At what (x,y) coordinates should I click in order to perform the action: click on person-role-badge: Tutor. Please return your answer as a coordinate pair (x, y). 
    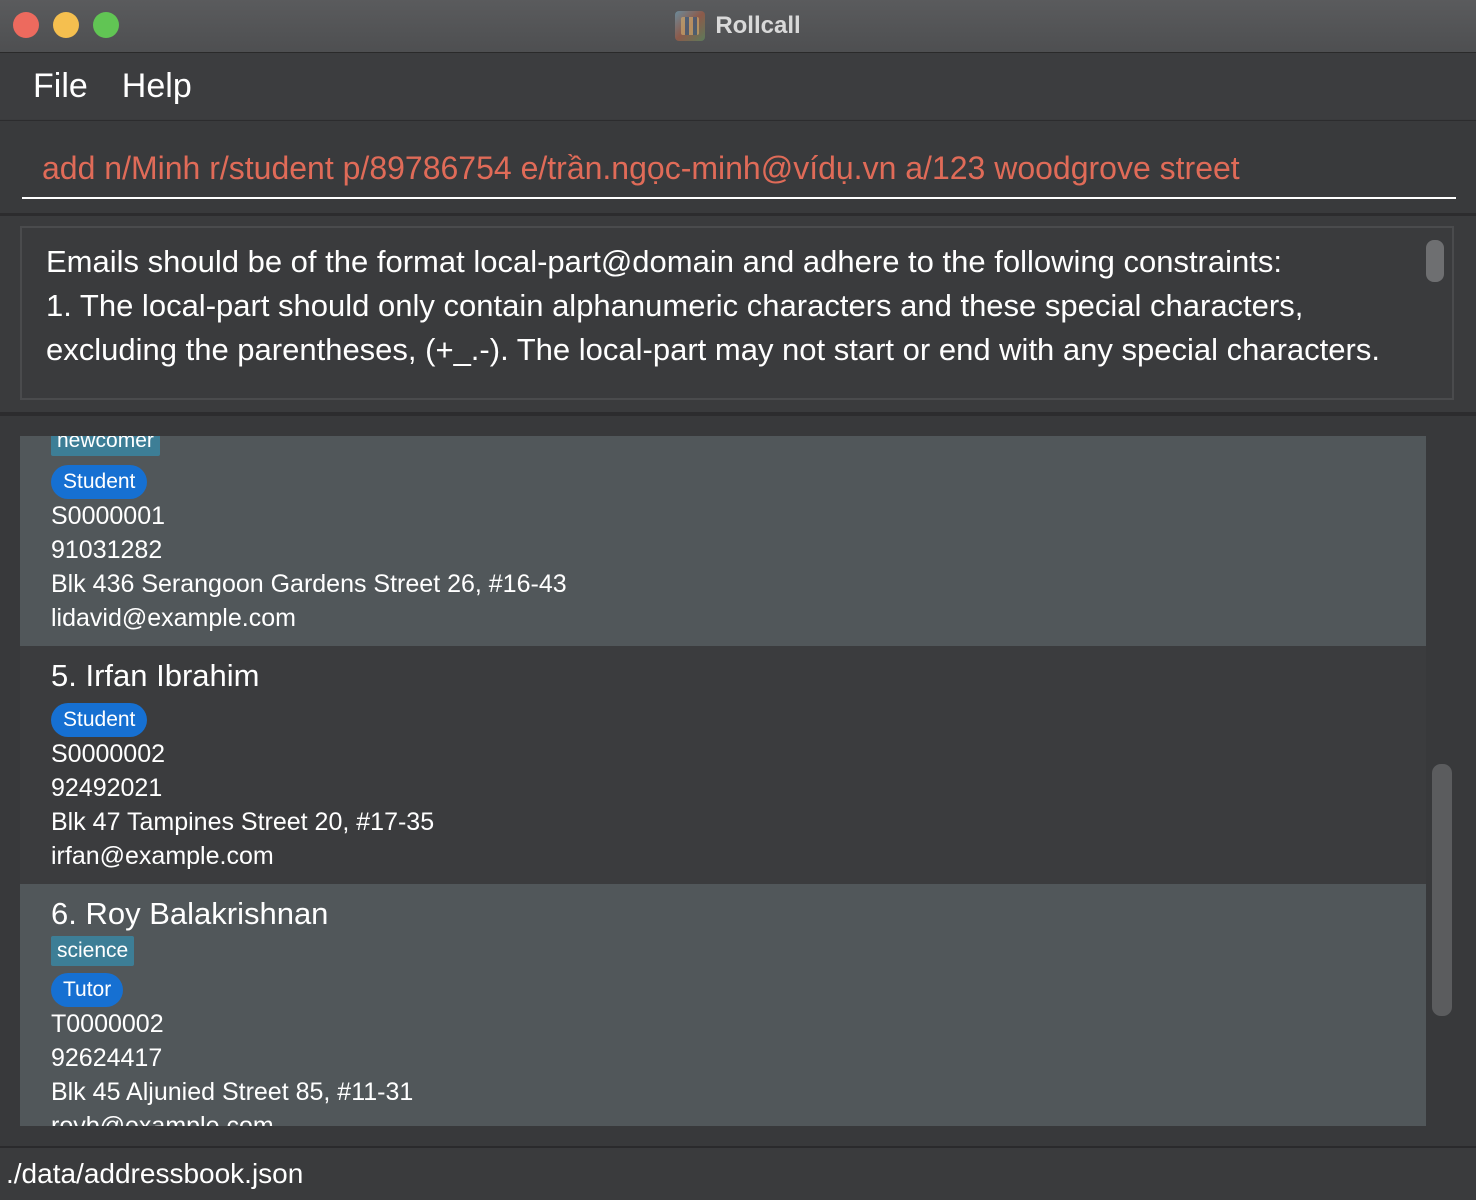
    Looking at the image, I should click on (87, 990).